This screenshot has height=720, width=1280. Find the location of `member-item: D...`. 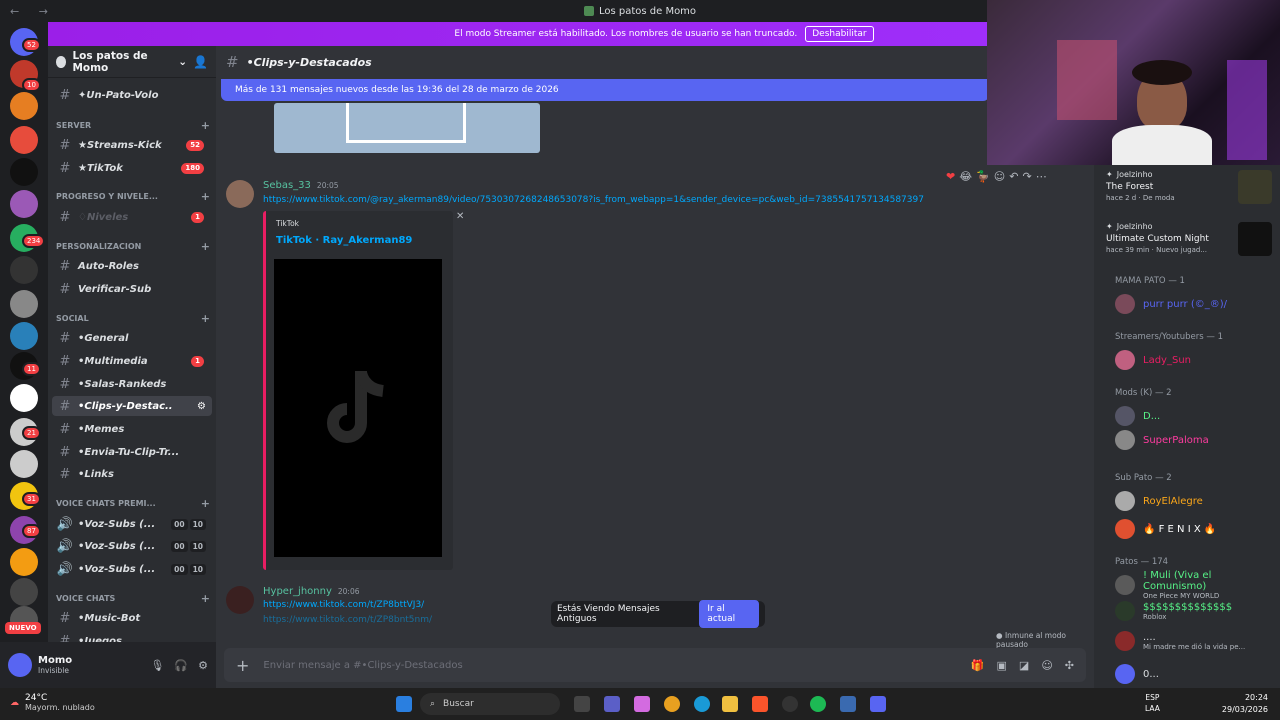

member-item: D... is located at coordinates (1195, 416).